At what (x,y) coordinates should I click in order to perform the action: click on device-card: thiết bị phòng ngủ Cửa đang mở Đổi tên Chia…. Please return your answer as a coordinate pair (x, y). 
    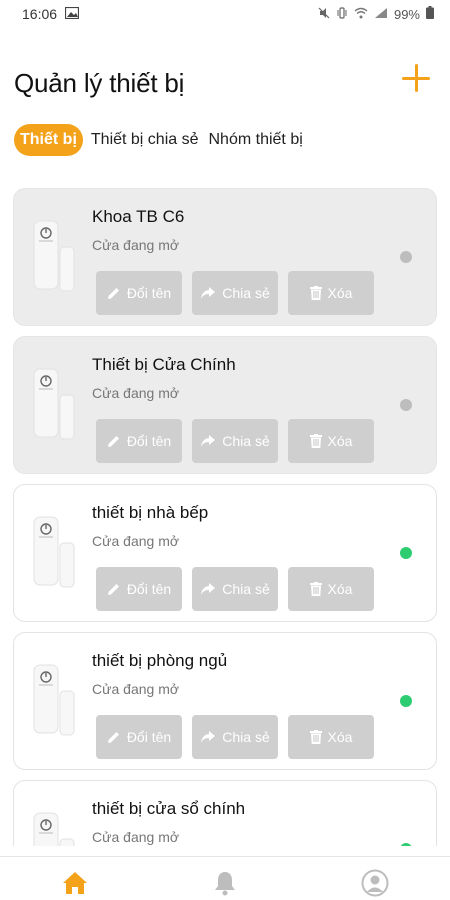
    Looking at the image, I should click on (225, 701).